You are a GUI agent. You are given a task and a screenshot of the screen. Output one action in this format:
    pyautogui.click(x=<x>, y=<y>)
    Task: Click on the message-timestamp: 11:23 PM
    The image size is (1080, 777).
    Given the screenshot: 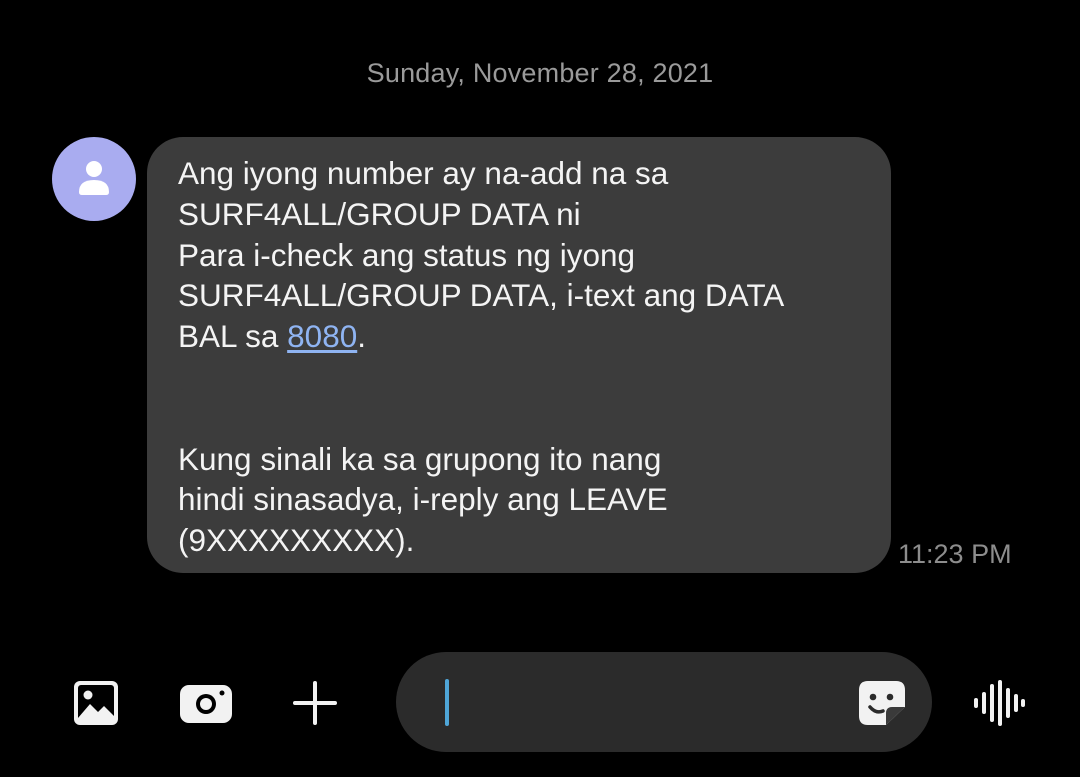 What is the action you would take?
    pyautogui.click(x=955, y=554)
    